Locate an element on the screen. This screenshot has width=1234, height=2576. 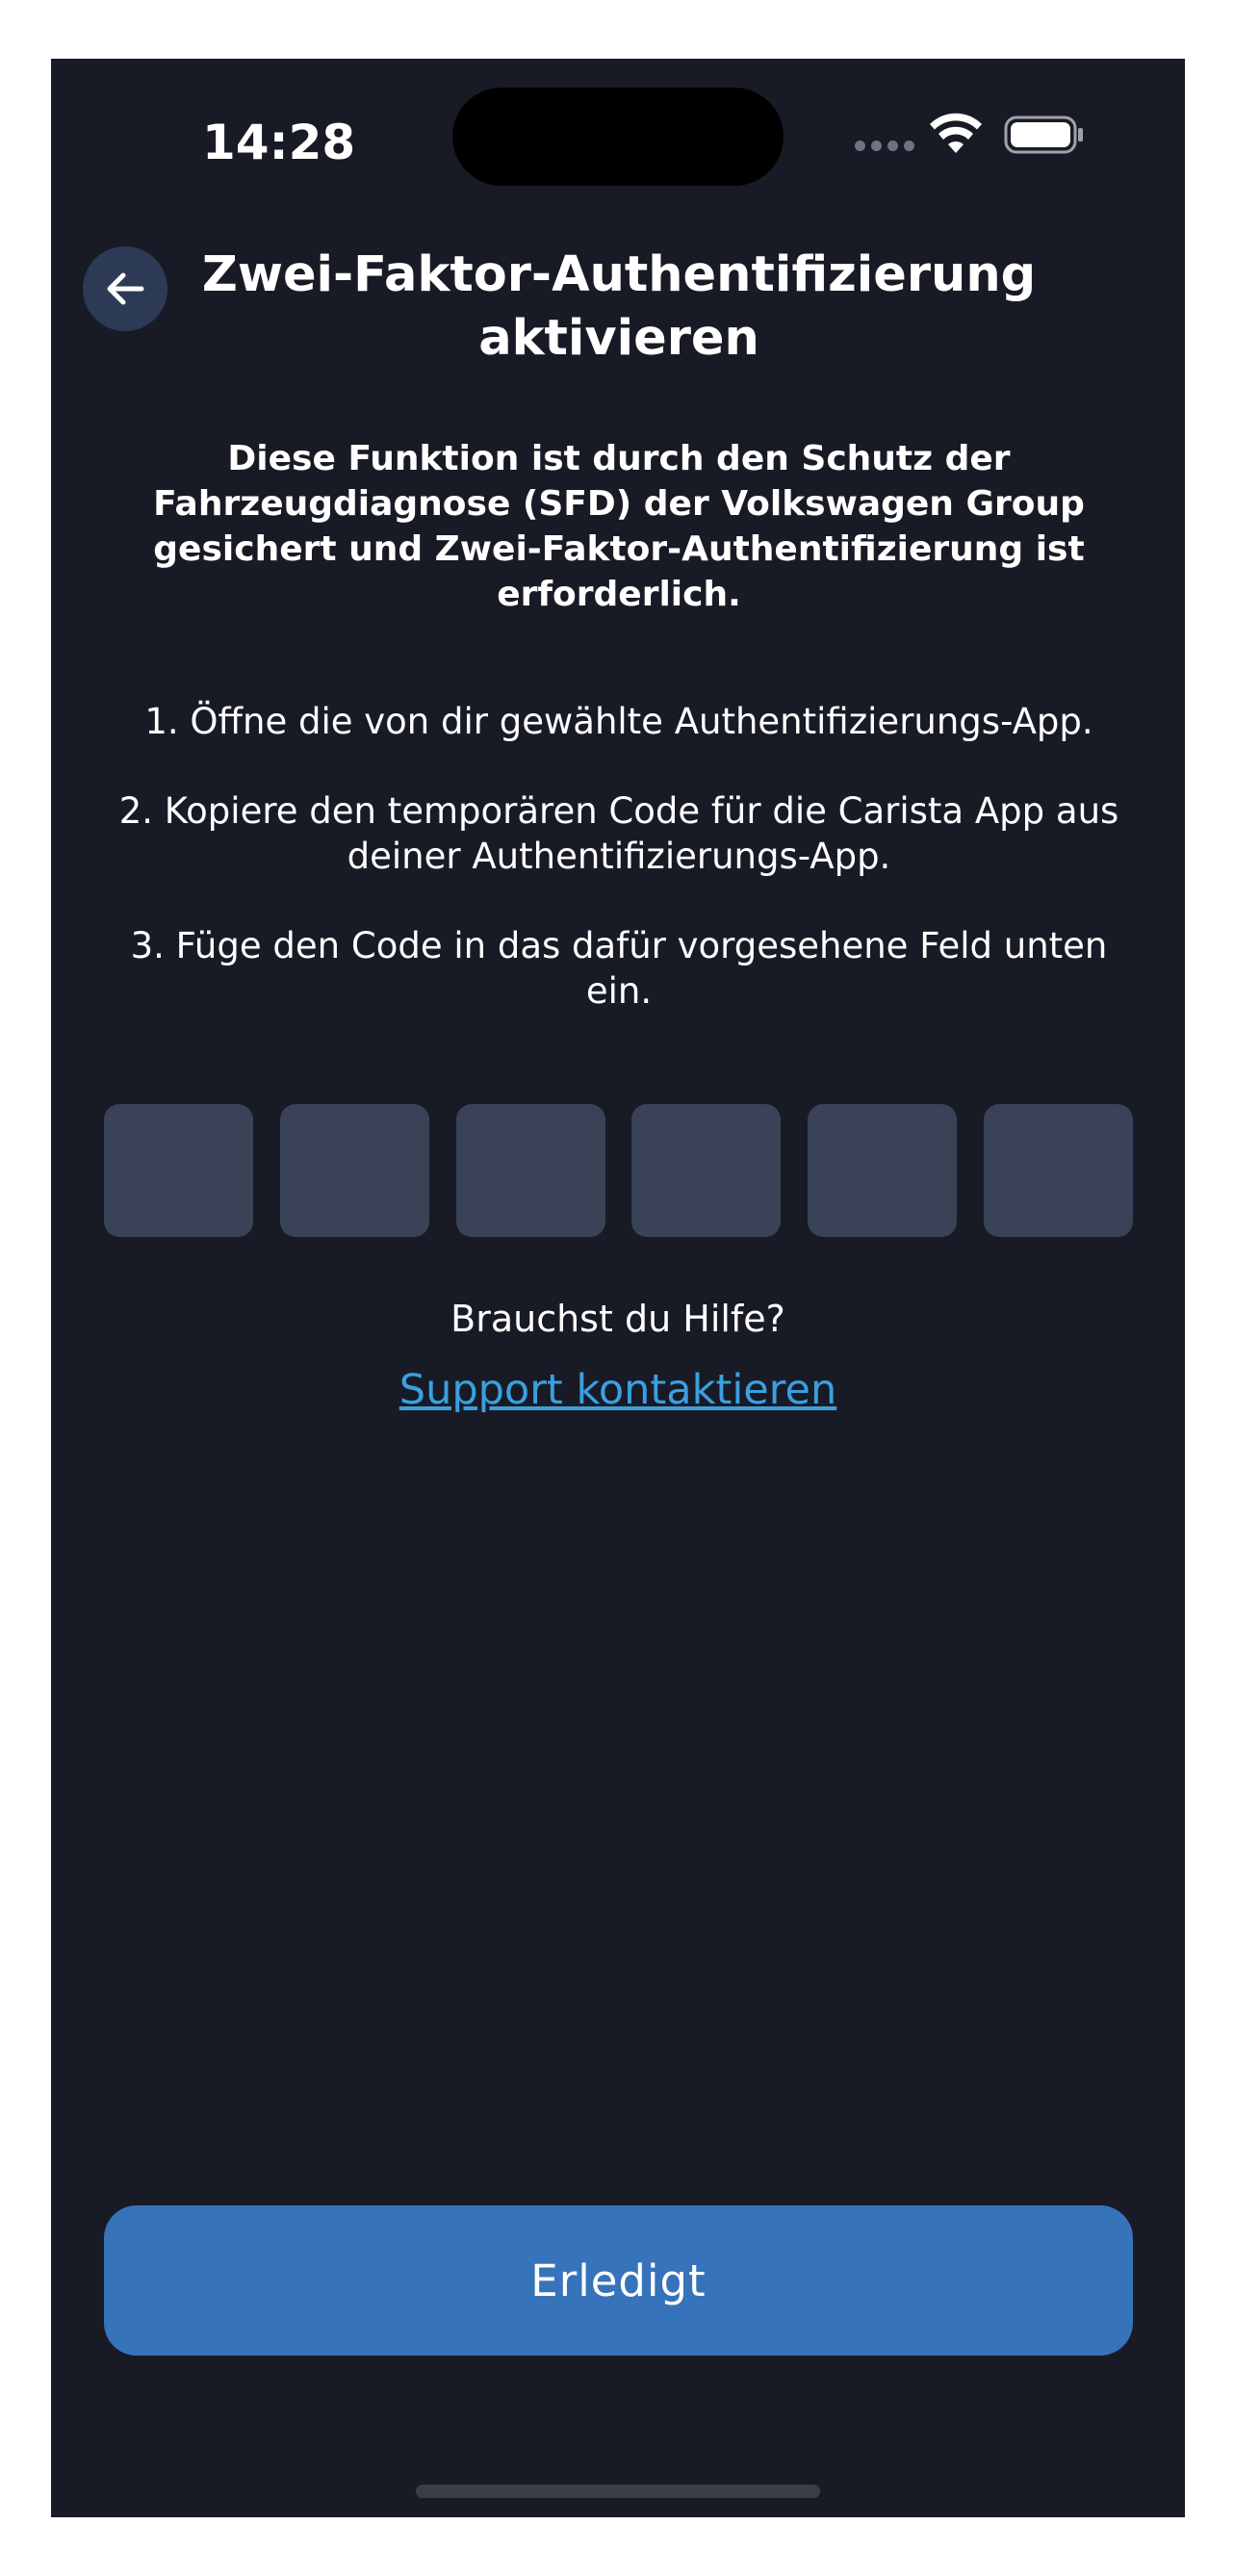
support-link-container: Support kontaktieren is located at coordinates (618, 1390).